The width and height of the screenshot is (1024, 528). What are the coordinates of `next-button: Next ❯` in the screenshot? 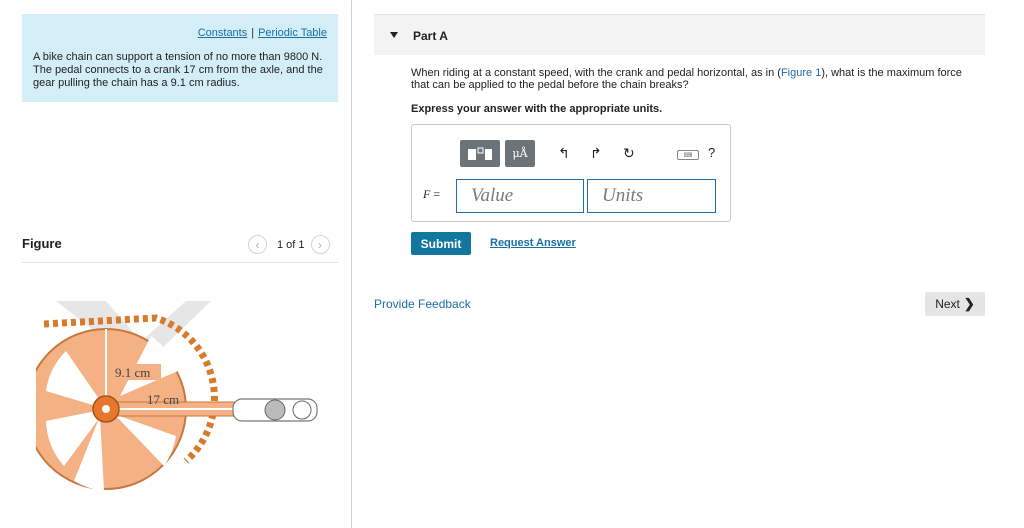 It's located at (955, 304).